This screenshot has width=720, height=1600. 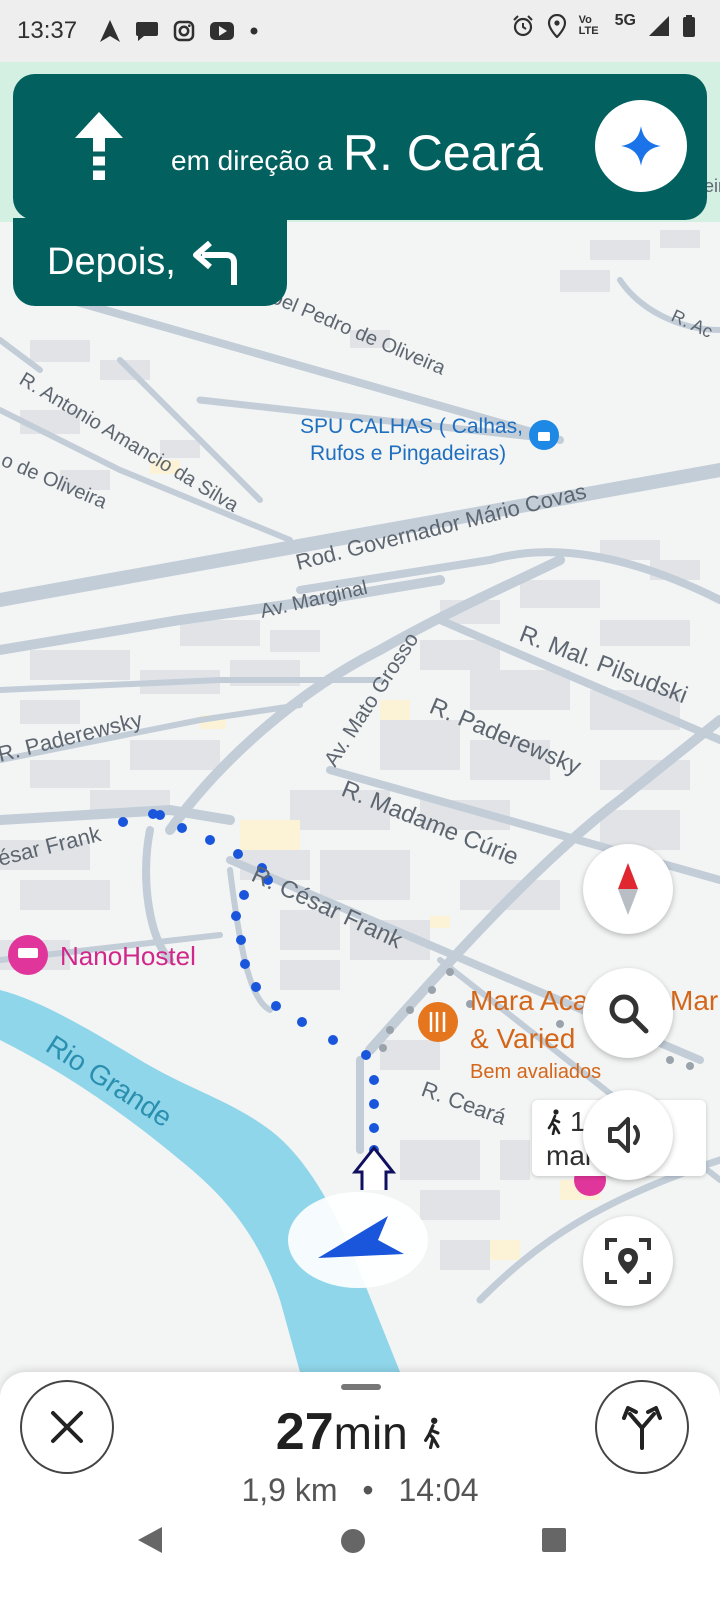 I want to click on navigation-icon, so click(x=110, y=31).